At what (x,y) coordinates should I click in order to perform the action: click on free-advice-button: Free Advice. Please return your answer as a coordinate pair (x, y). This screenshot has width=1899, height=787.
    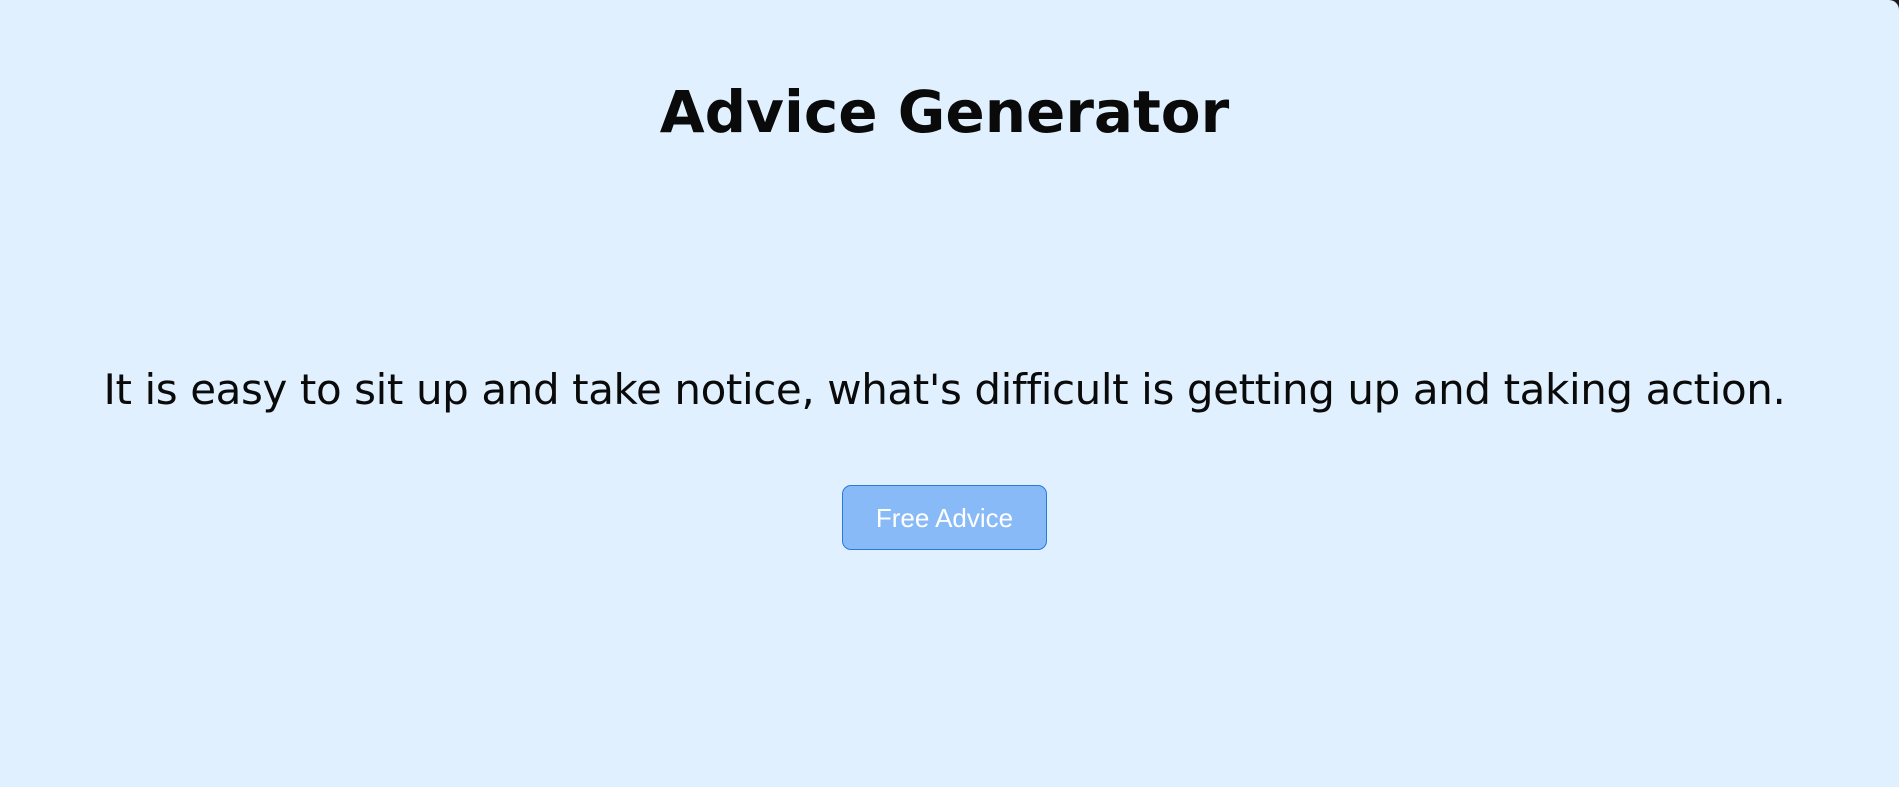
    Looking at the image, I should click on (944, 517).